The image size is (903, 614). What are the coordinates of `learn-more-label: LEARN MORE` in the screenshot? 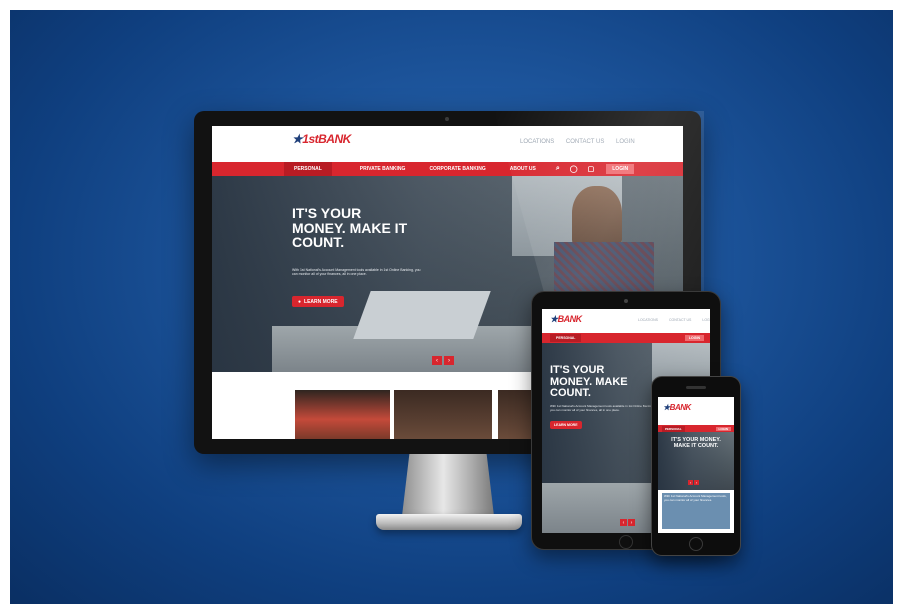 It's located at (321, 301).